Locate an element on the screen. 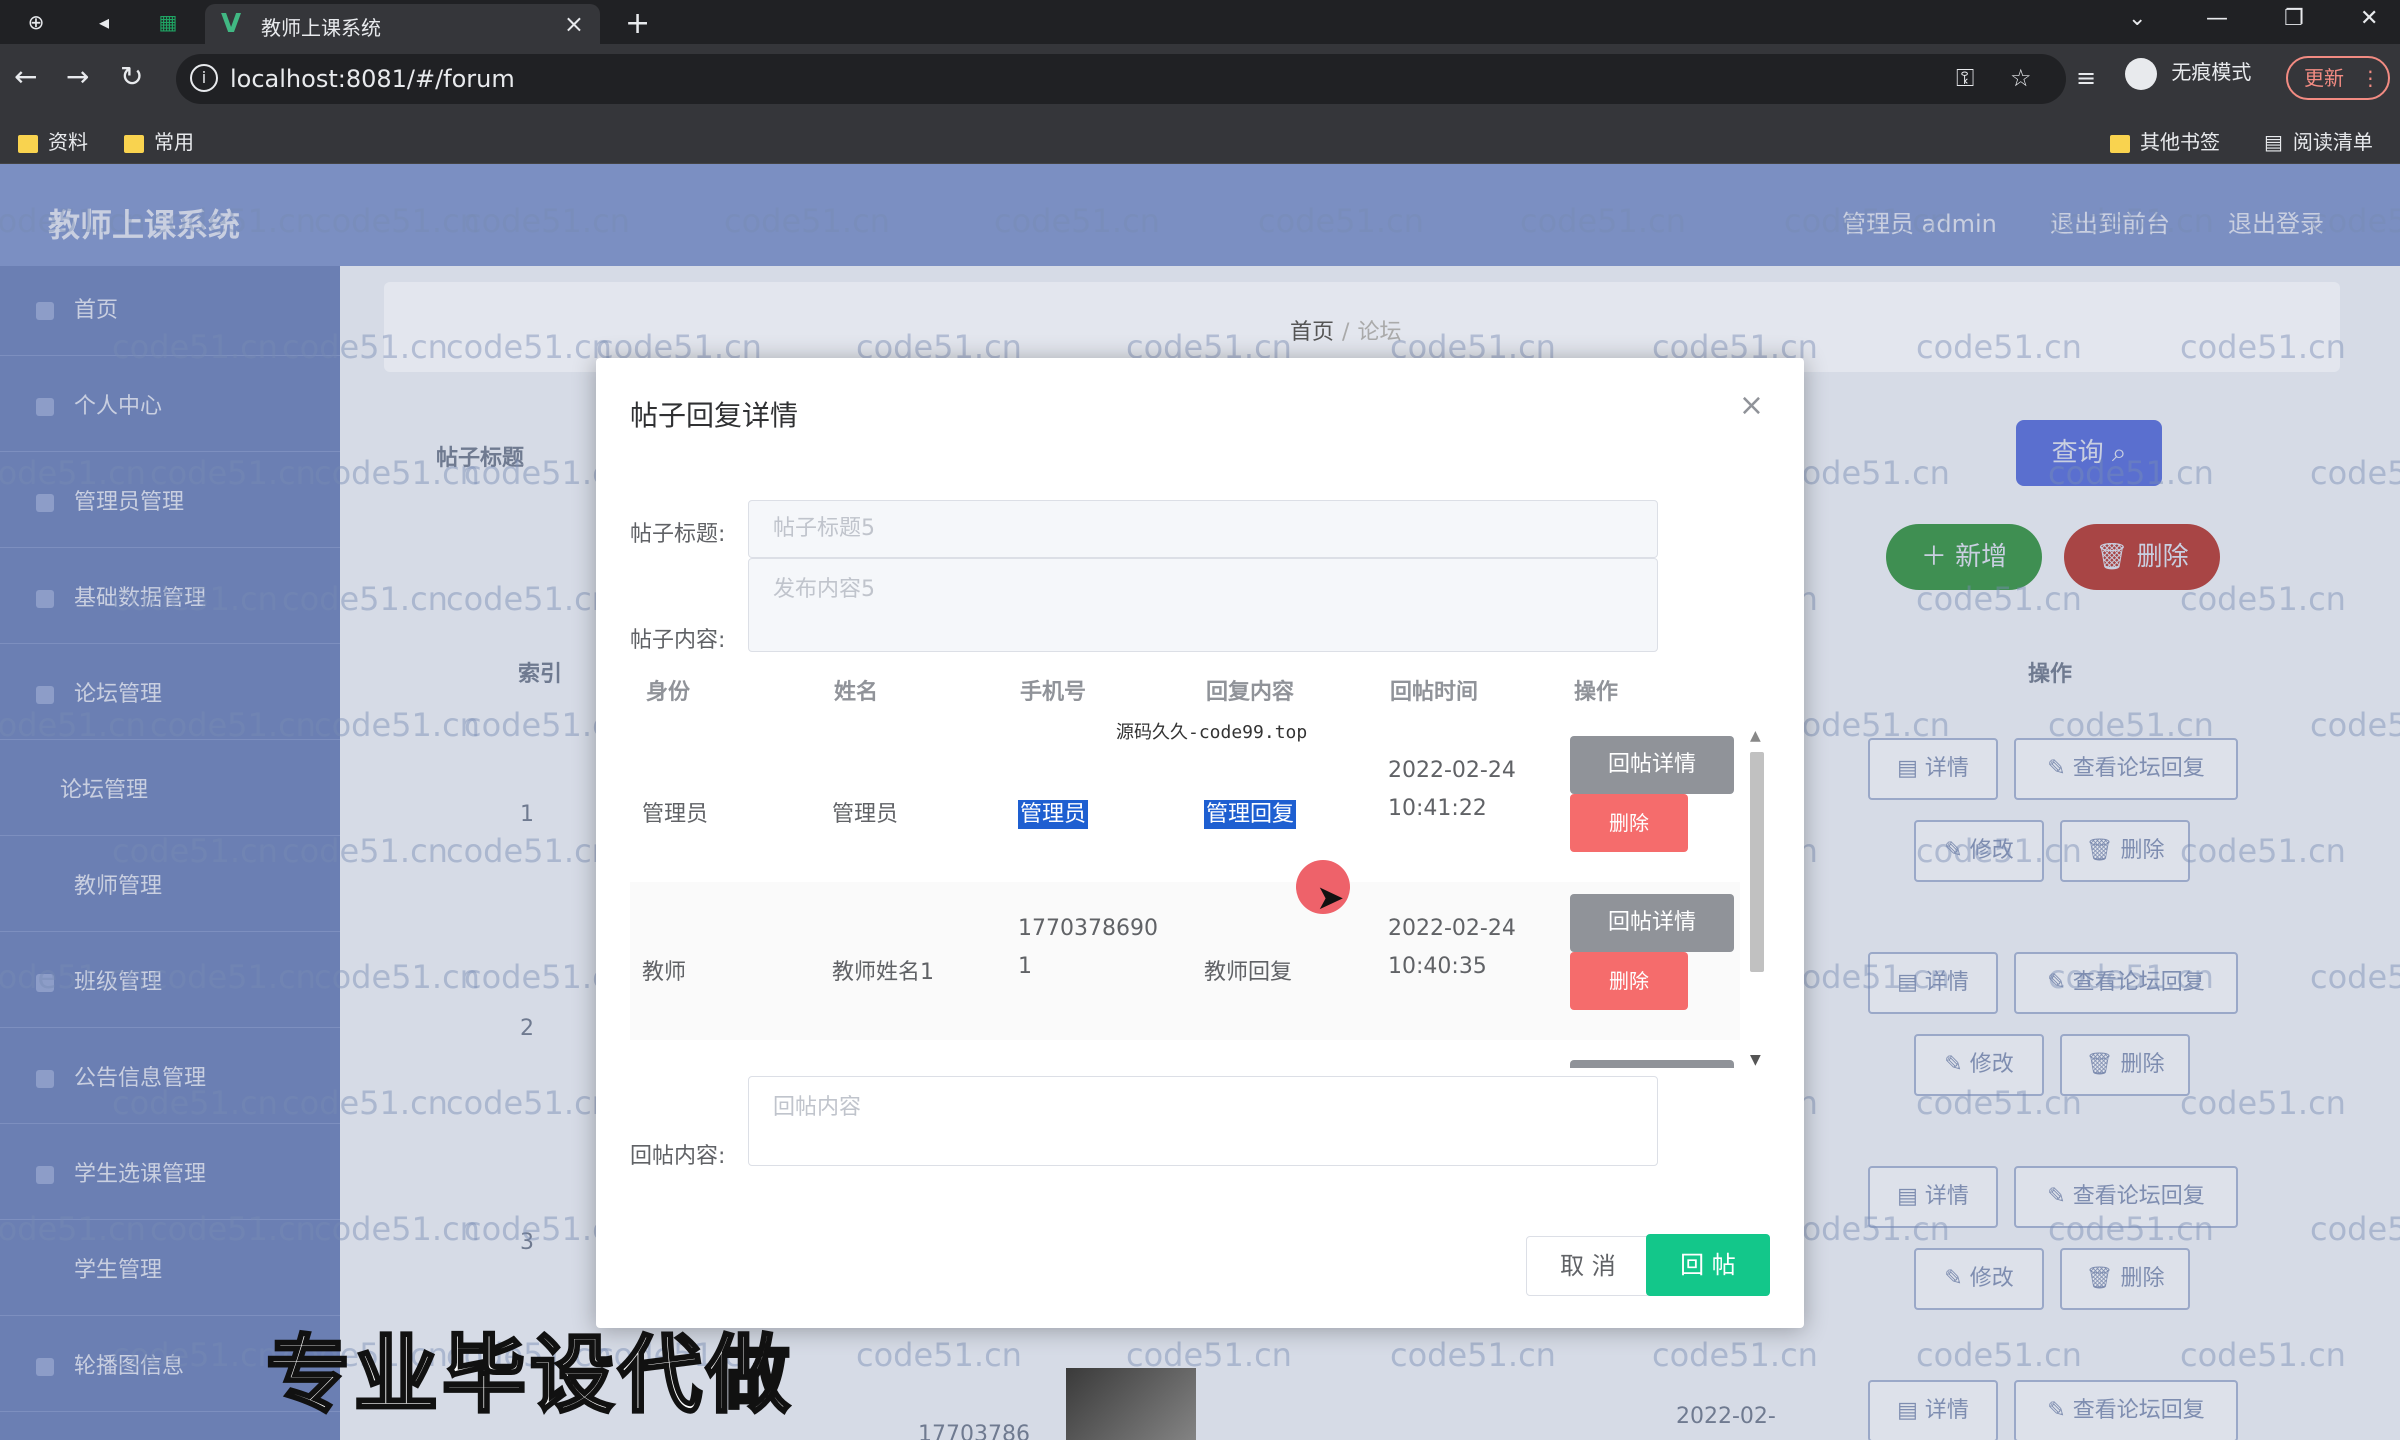  submit-reply-button: 回 帖 is located at coordinates (1708, 1265).